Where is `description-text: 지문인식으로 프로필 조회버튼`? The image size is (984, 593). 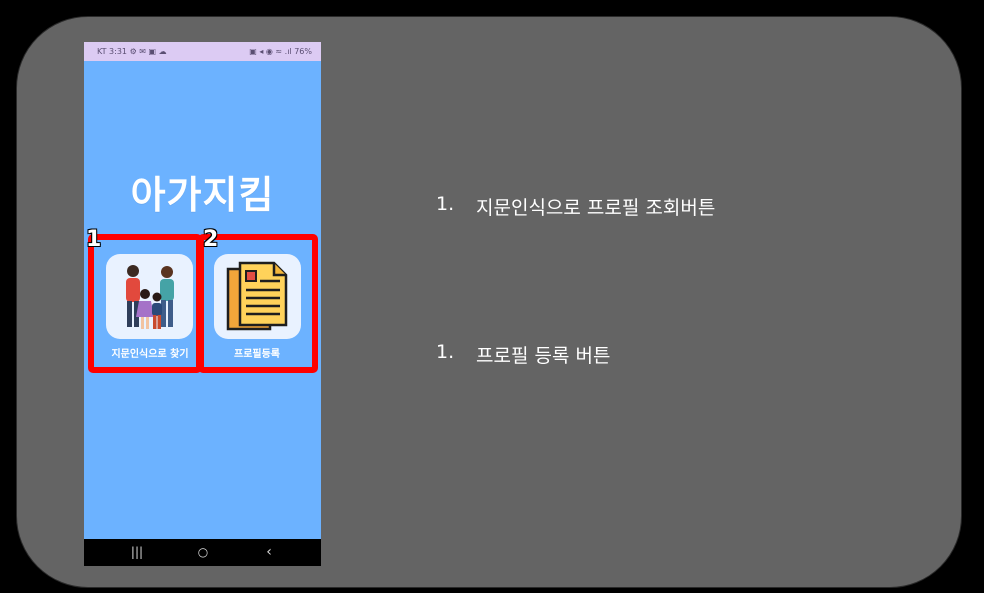 description-text: 지문인식으로 프로필 조회버튼 is located at coordinates (596, 208).